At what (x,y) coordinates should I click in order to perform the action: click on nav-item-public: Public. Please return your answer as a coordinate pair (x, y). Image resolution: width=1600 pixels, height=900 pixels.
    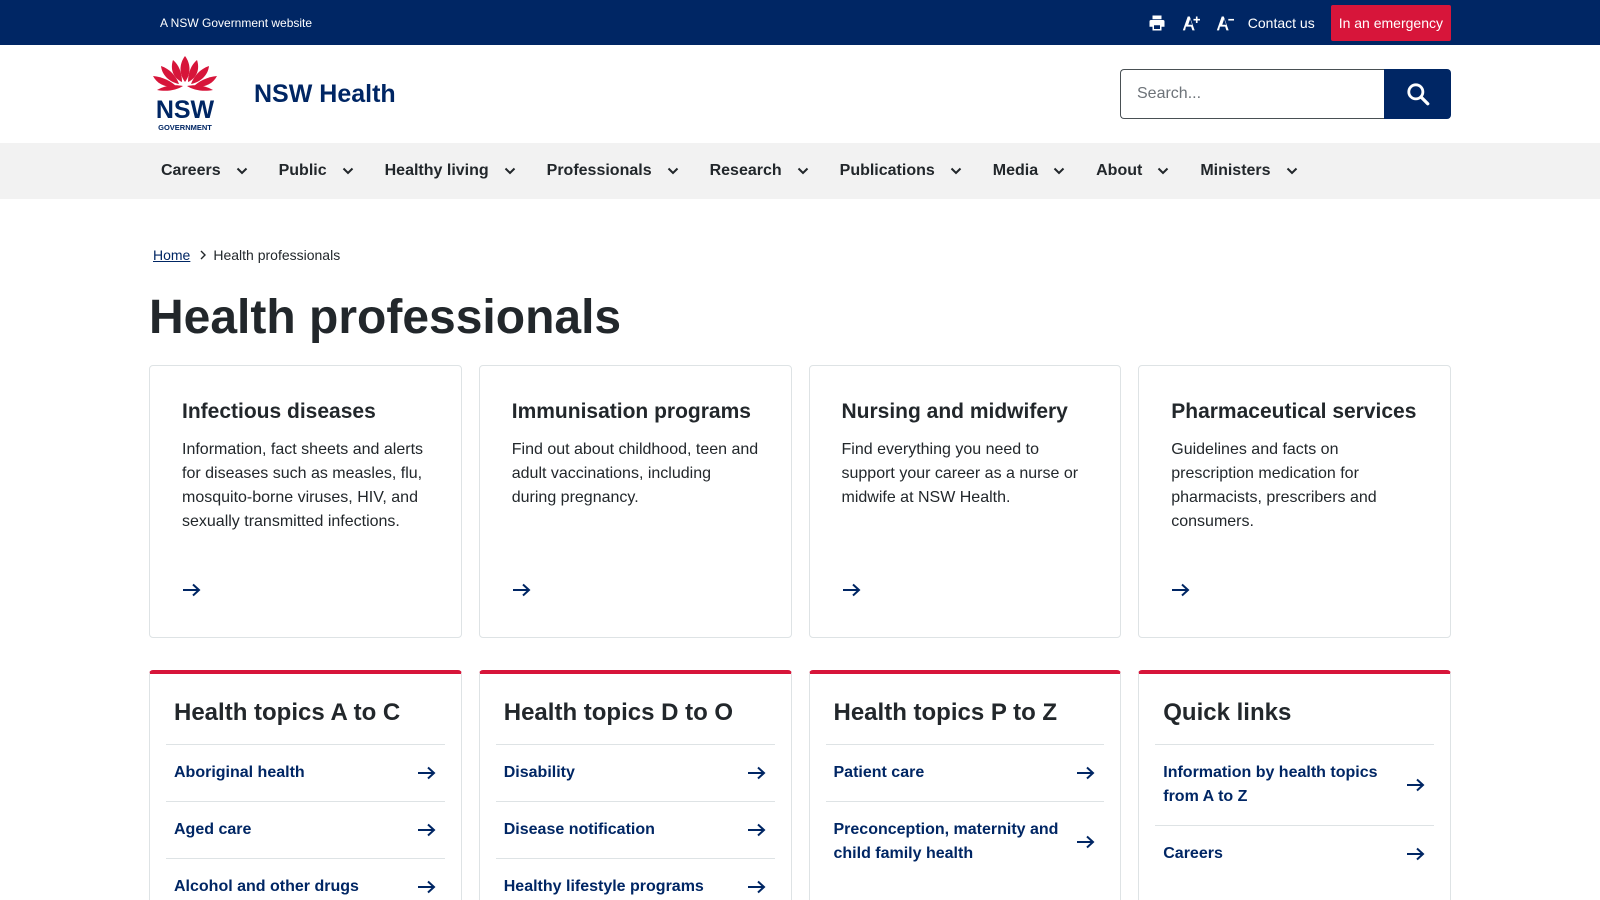
    Looking at the image, I should click on (316, 171).